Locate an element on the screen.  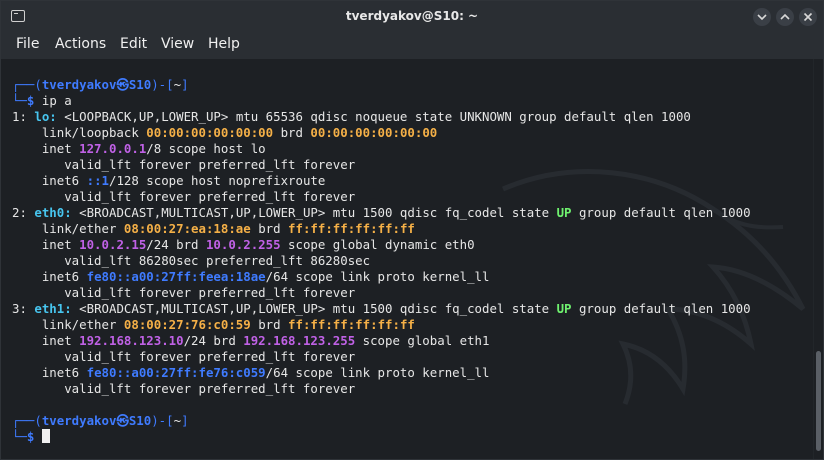
ipv4-broadcast: 192.168.123.255 is located at coordinates (299, 340).